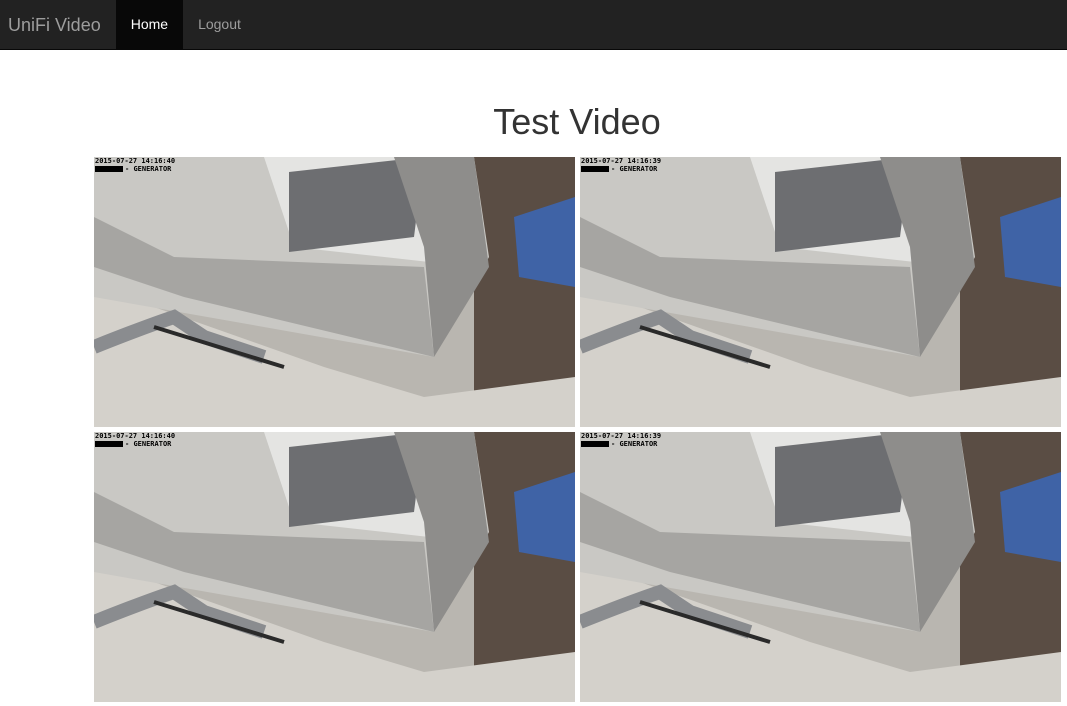  I want to click on nav-logout: Logout, so click(219, 24).